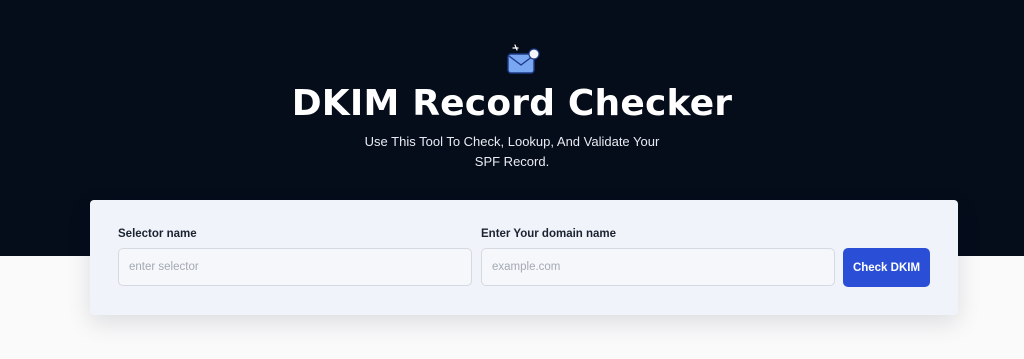  I want to click on selector-input, so click(295, 267).